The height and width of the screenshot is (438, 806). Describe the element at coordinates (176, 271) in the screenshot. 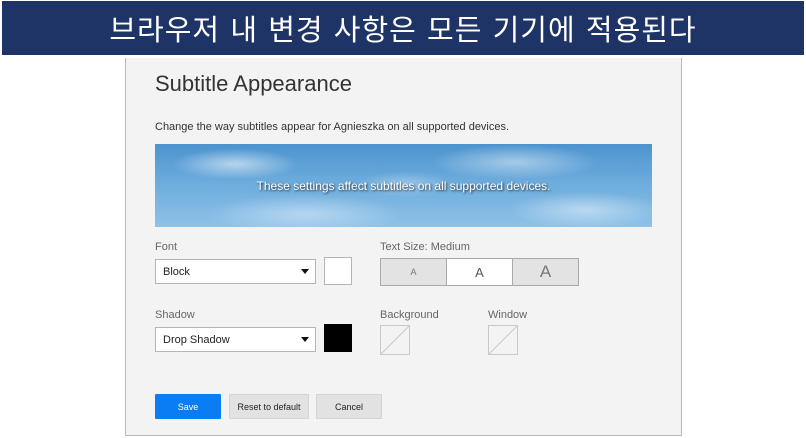

I see `font-select-value: Block` at that location.